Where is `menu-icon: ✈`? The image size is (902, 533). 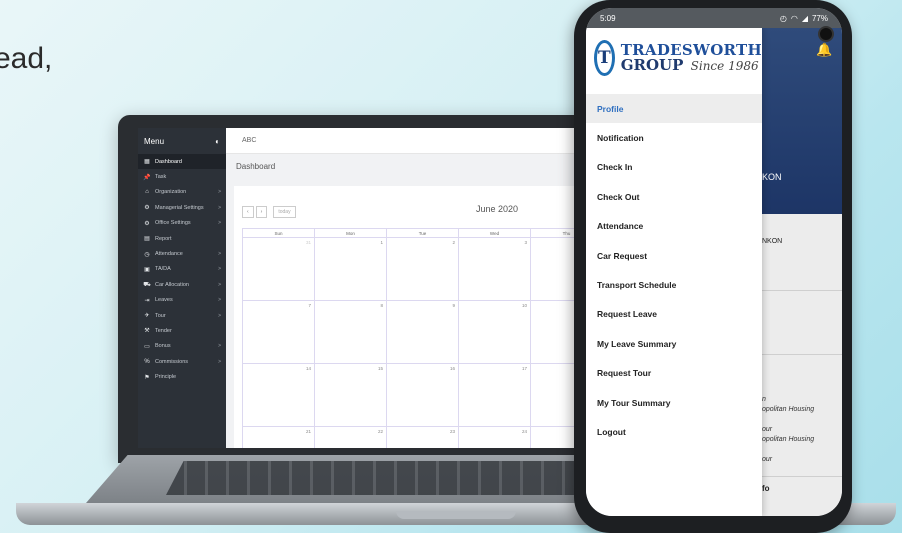 menu-icon: ✈ is located at coordinates (147, 316).